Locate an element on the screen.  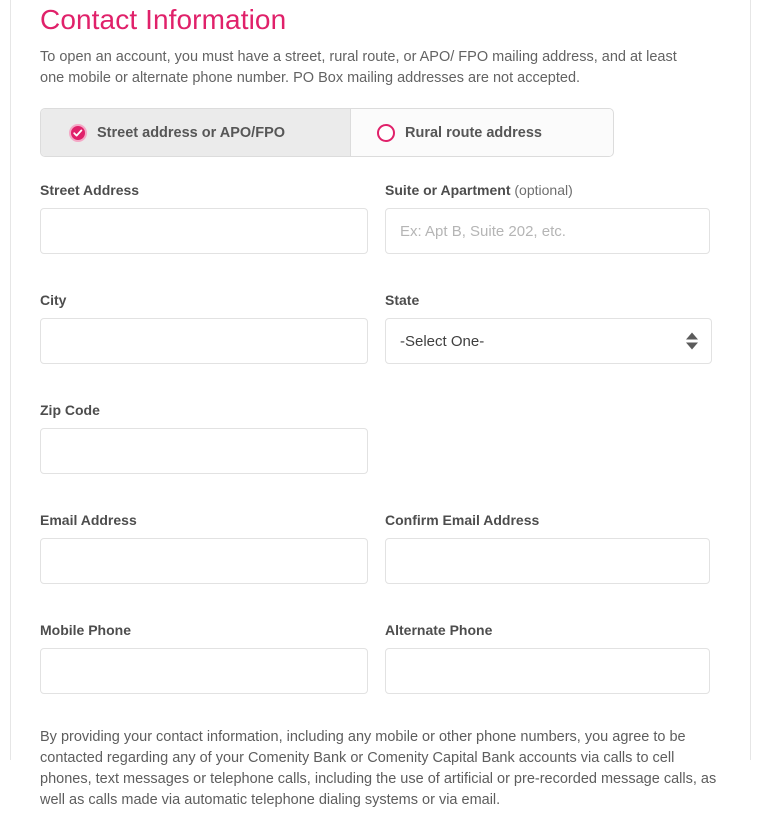
field-group-alternate-phone: Alternate Phone is located at coordinates (548, 658).